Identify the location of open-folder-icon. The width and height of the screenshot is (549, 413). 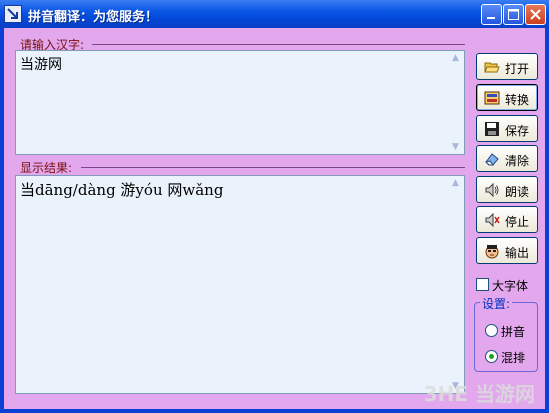
(492, 67).